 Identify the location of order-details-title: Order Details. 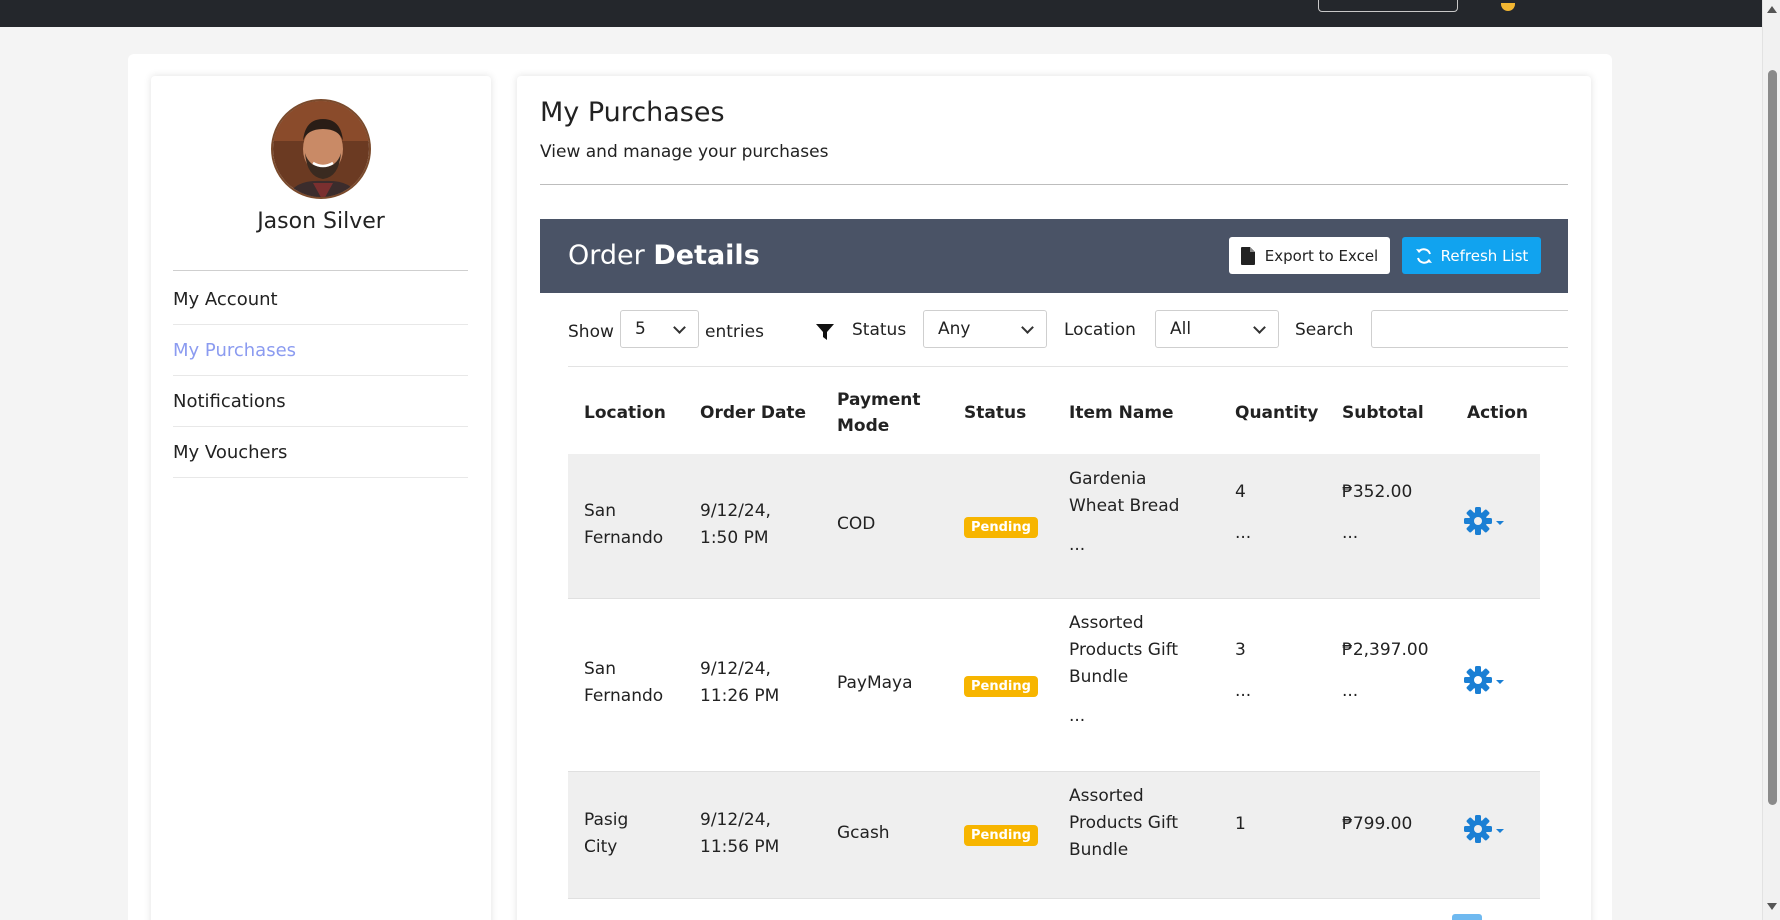
(664, 255).